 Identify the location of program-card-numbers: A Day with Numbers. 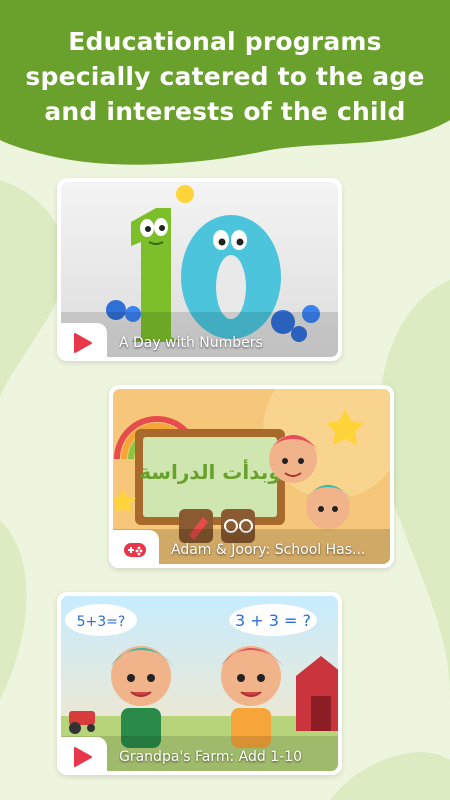
(199, 269).